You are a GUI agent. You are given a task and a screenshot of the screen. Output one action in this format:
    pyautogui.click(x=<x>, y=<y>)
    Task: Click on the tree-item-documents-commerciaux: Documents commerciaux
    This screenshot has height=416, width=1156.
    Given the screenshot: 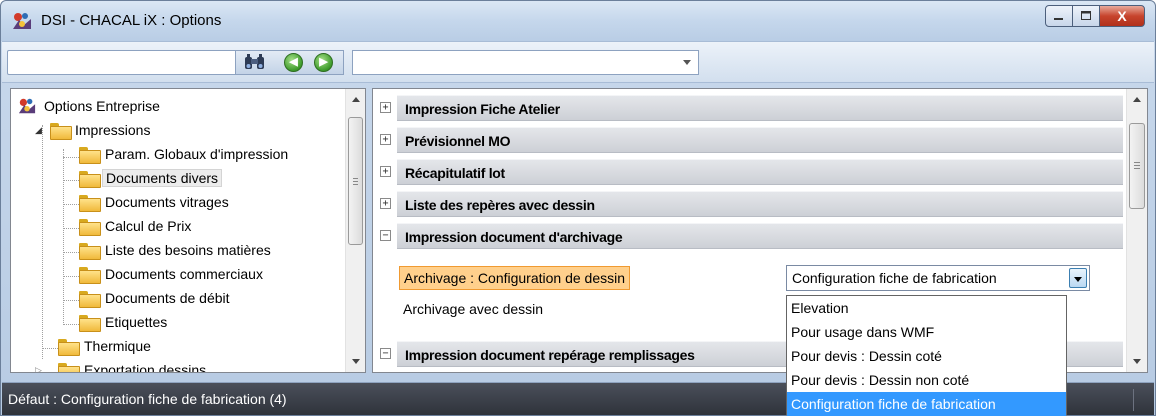 What is the action you would take?
    pyautogui.click(x=172, y=274)
    